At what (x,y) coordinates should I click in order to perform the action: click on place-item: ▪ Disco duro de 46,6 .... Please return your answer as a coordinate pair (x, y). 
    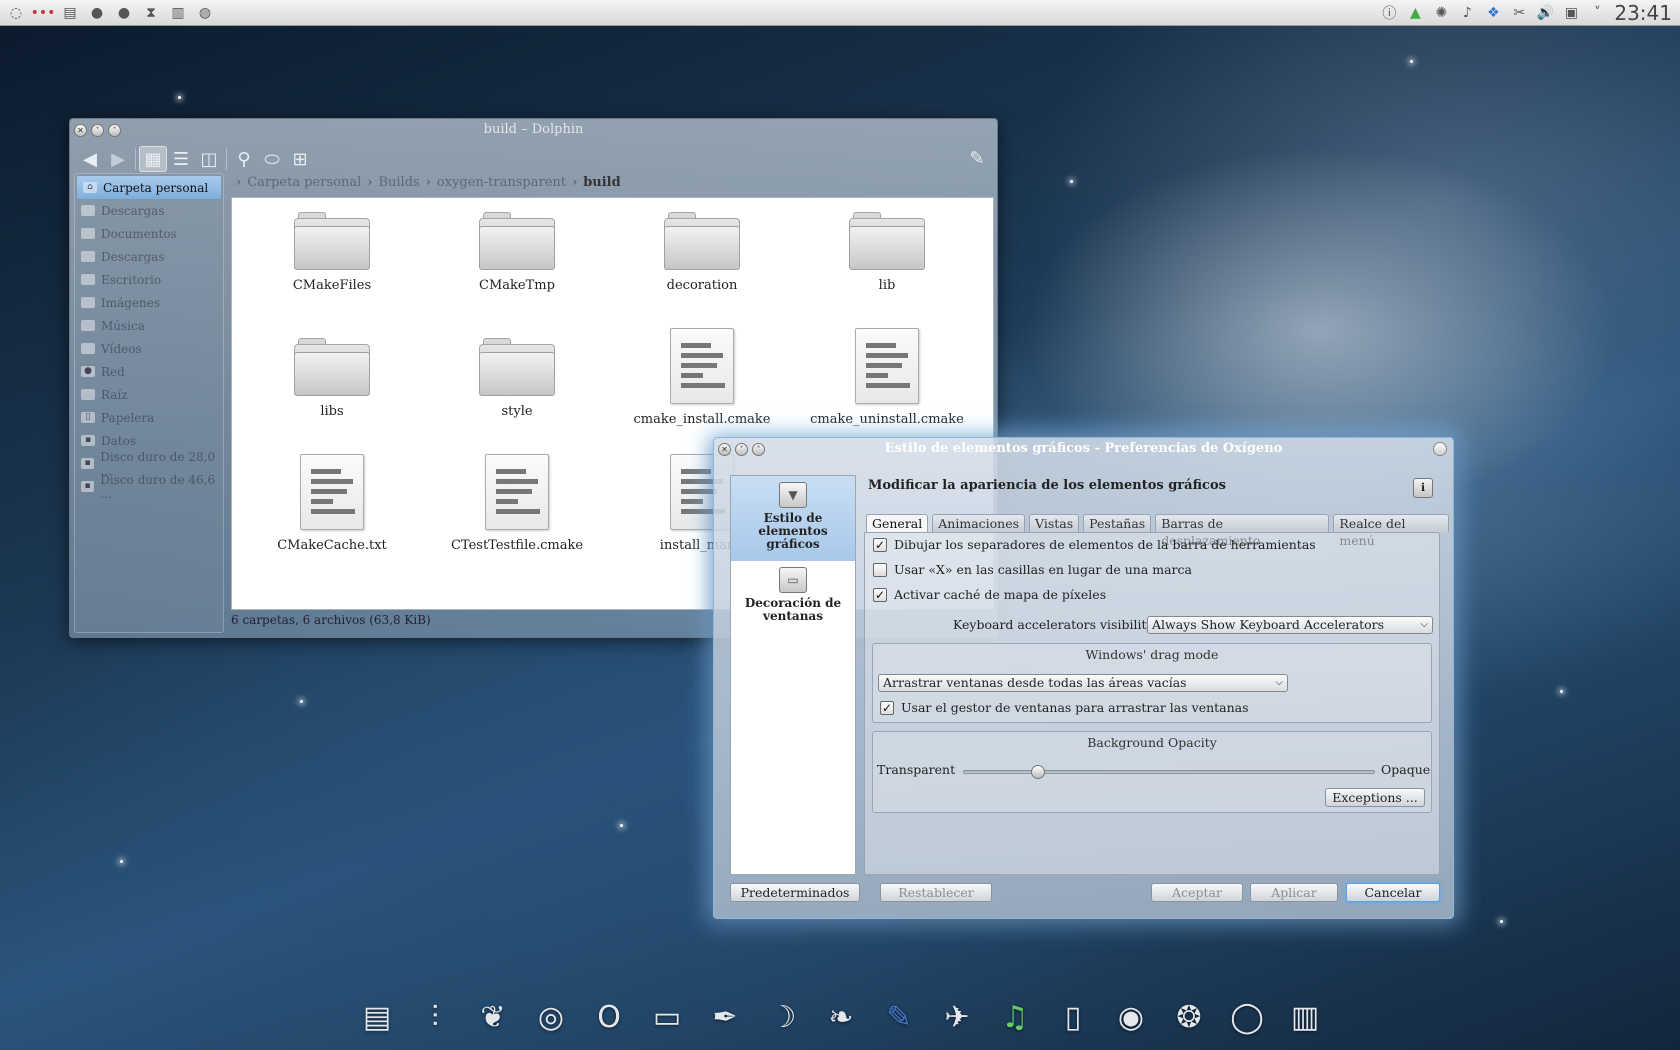
    Looking at the image, I should click on (149, 487).